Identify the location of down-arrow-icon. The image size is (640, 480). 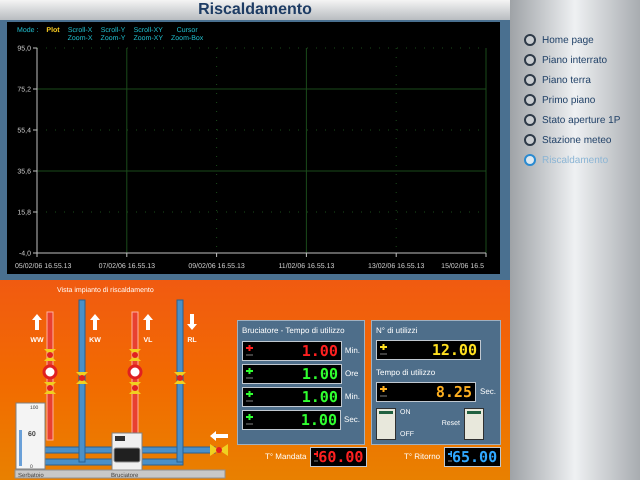
(192, 322).